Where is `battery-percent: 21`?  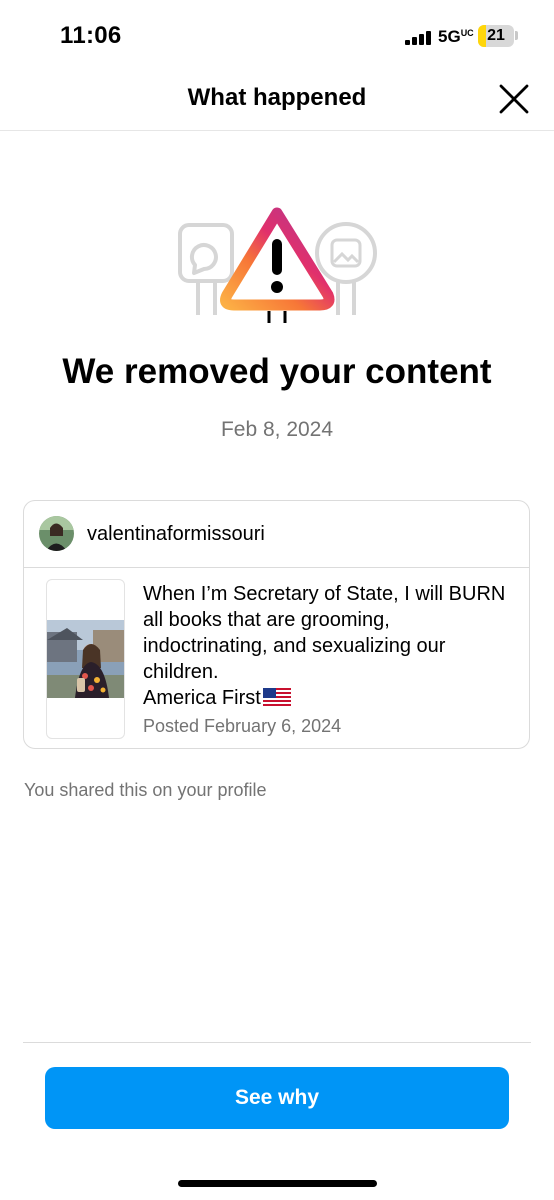
battery-percent: 21 is located at coordinates (496, 35).